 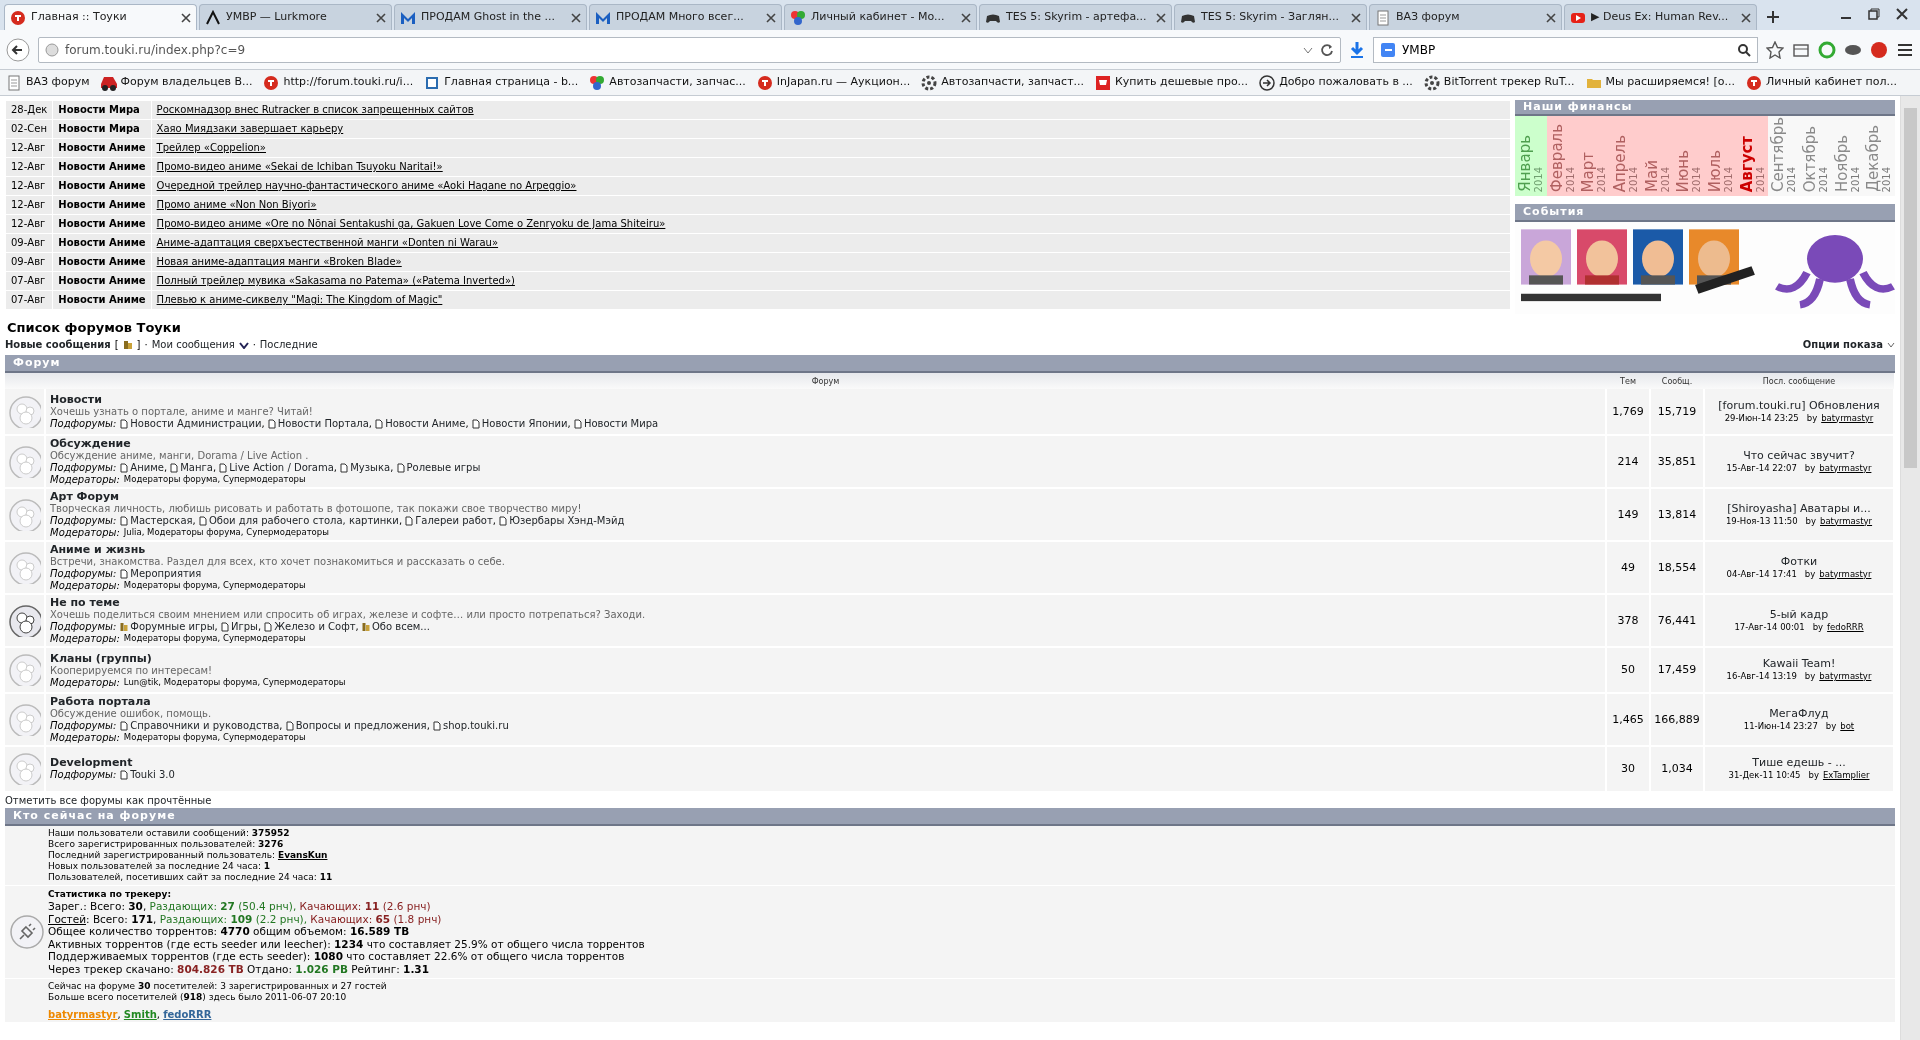 I want to click on subforum-link: Вопросы и предложения, so click(x=361, y=726).